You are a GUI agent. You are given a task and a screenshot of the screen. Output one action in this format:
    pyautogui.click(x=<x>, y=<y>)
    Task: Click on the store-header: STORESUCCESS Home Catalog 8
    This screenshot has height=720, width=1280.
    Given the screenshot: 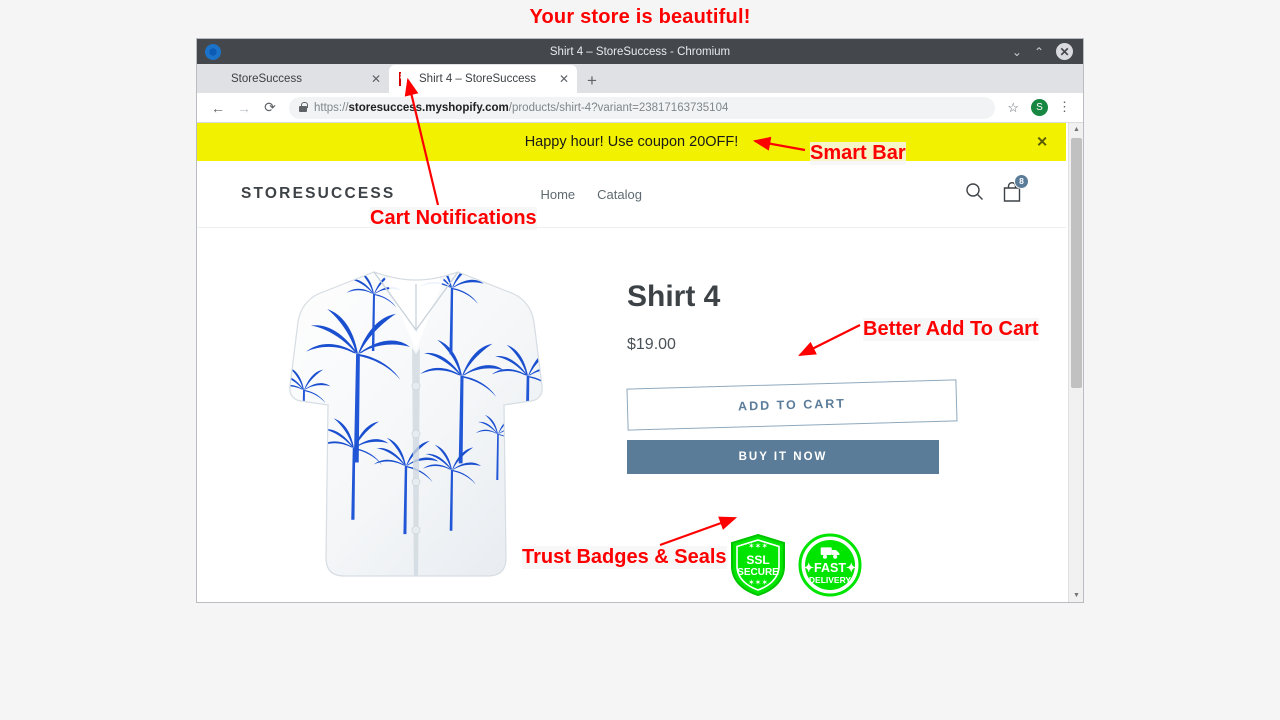 What is the action you would take?
    pyautogui.click(x=631, y=194)
    